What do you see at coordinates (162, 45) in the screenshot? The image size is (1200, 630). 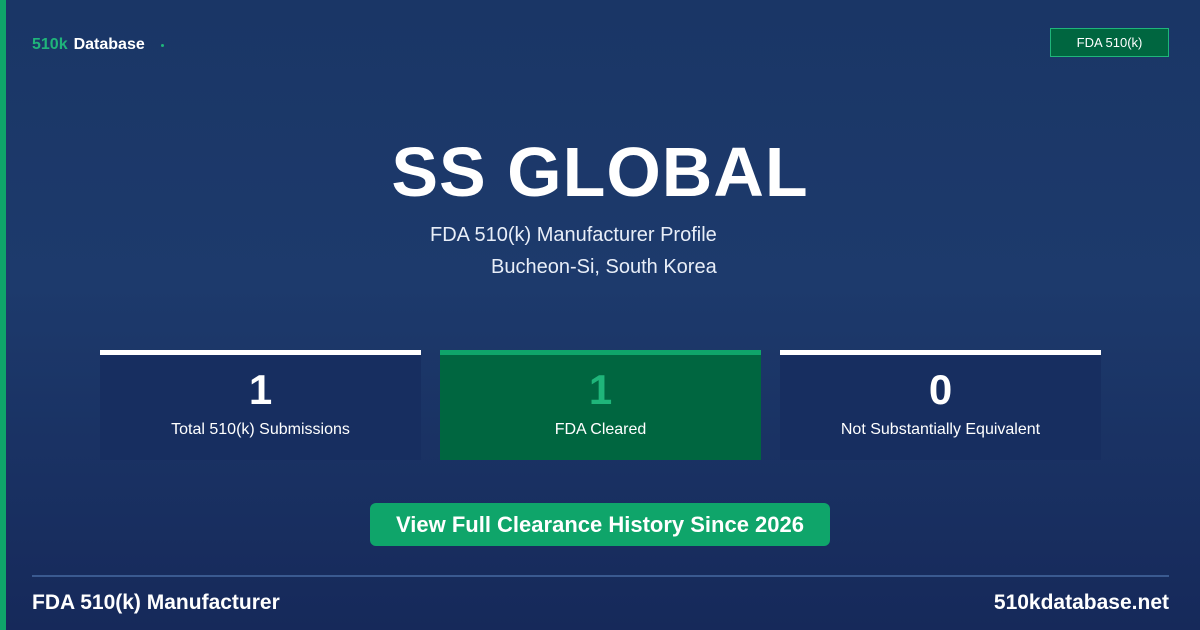 I see `brand-dot-icon` at bounding box center [162, 45].